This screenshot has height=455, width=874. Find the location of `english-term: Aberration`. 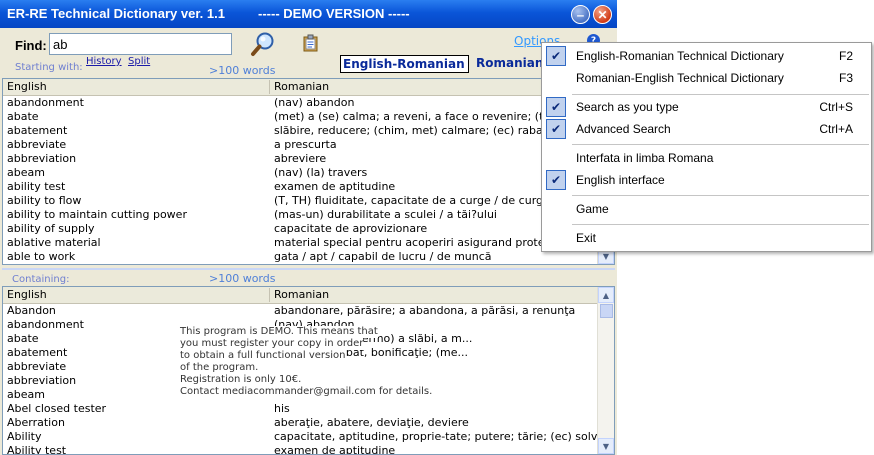

english-term: Aberration is located at coordinates (36, 422).